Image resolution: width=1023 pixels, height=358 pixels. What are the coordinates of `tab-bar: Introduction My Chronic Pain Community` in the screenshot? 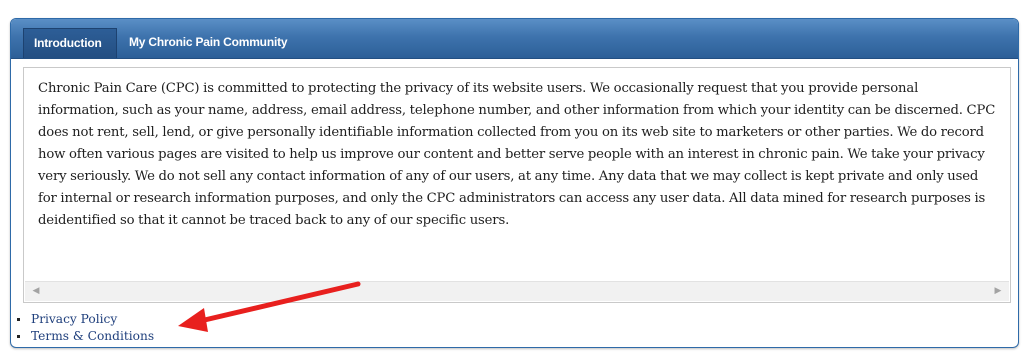 It's located at (514, 39).